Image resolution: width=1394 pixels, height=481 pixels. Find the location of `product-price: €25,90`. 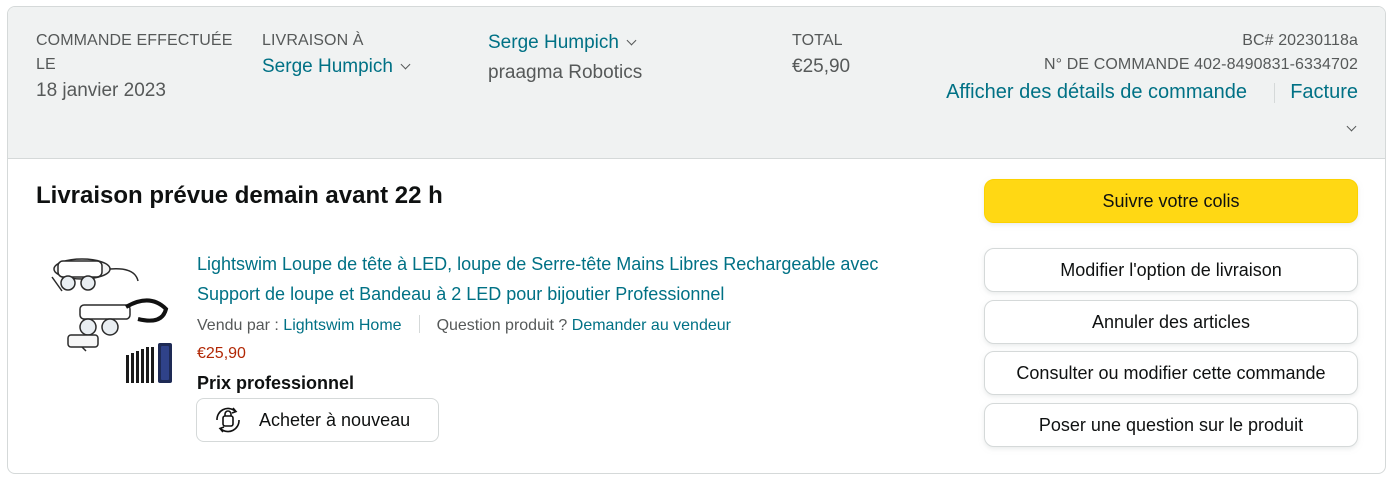

product-price: €25,90 is located at coordinates (221, 353).